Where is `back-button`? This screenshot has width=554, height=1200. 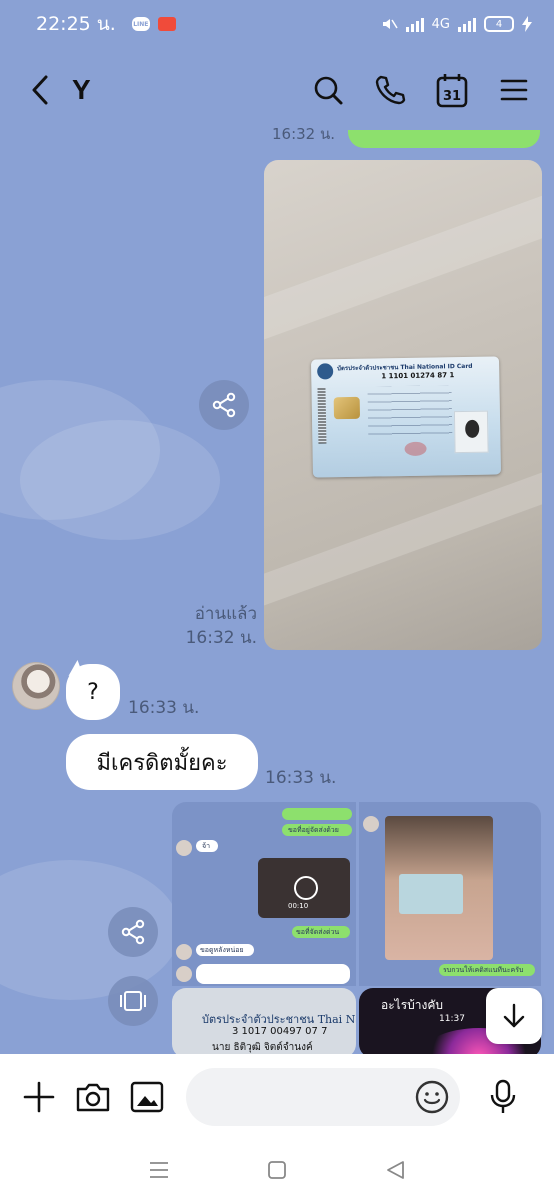
back-button is located at coordinates (40, 90).